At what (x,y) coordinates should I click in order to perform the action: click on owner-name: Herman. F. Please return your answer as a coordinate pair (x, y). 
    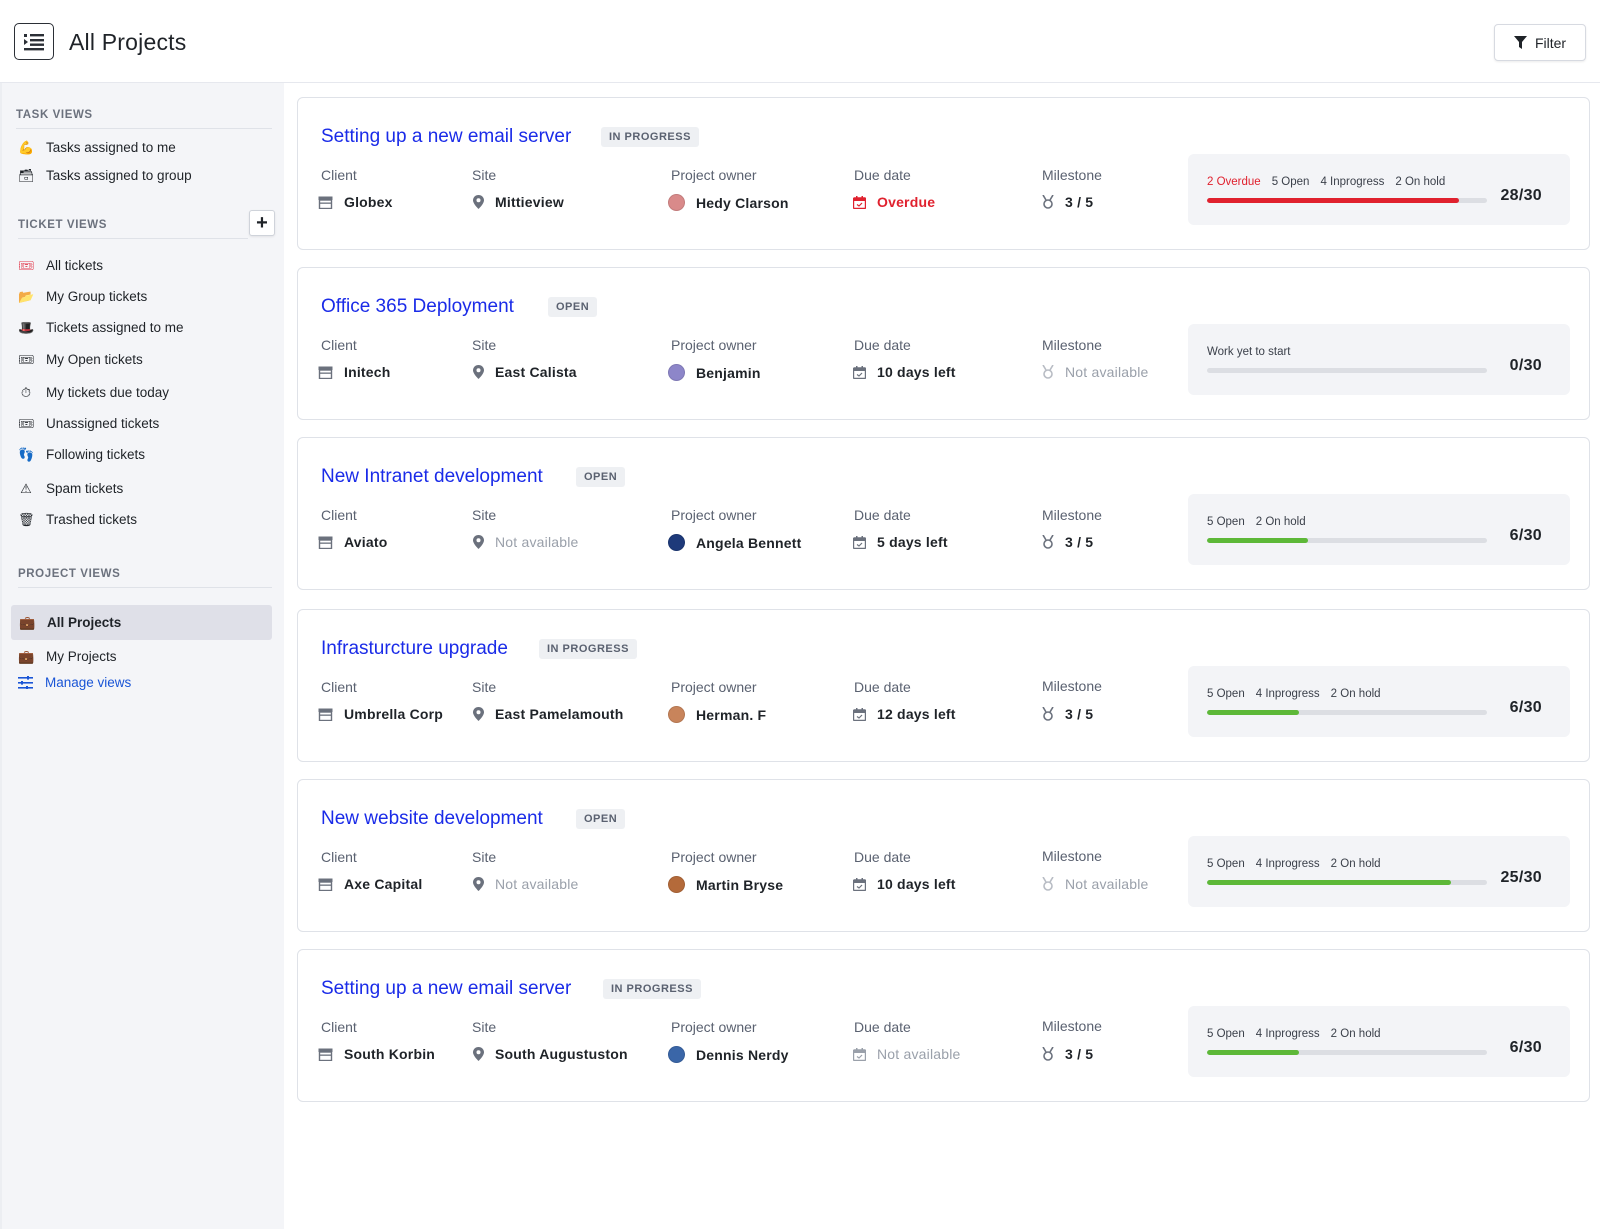
    Looking at the image, I should click on (731, 714).